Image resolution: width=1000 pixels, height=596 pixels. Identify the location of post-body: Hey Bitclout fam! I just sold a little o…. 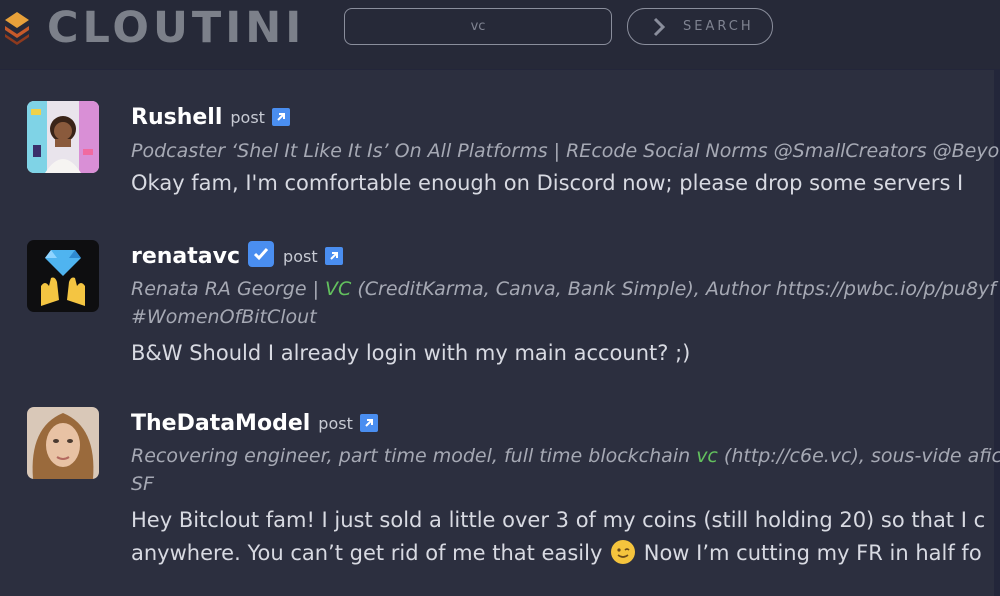
(565, 520).